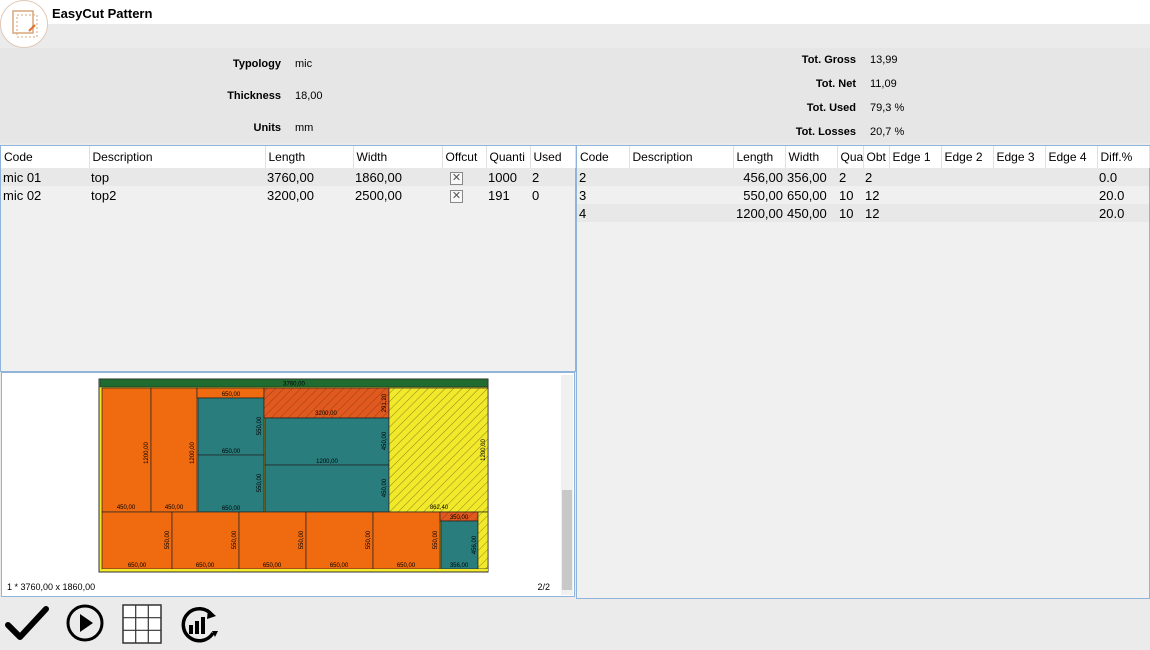  I want to click on parts-header-length: Length, so click(759, 157).